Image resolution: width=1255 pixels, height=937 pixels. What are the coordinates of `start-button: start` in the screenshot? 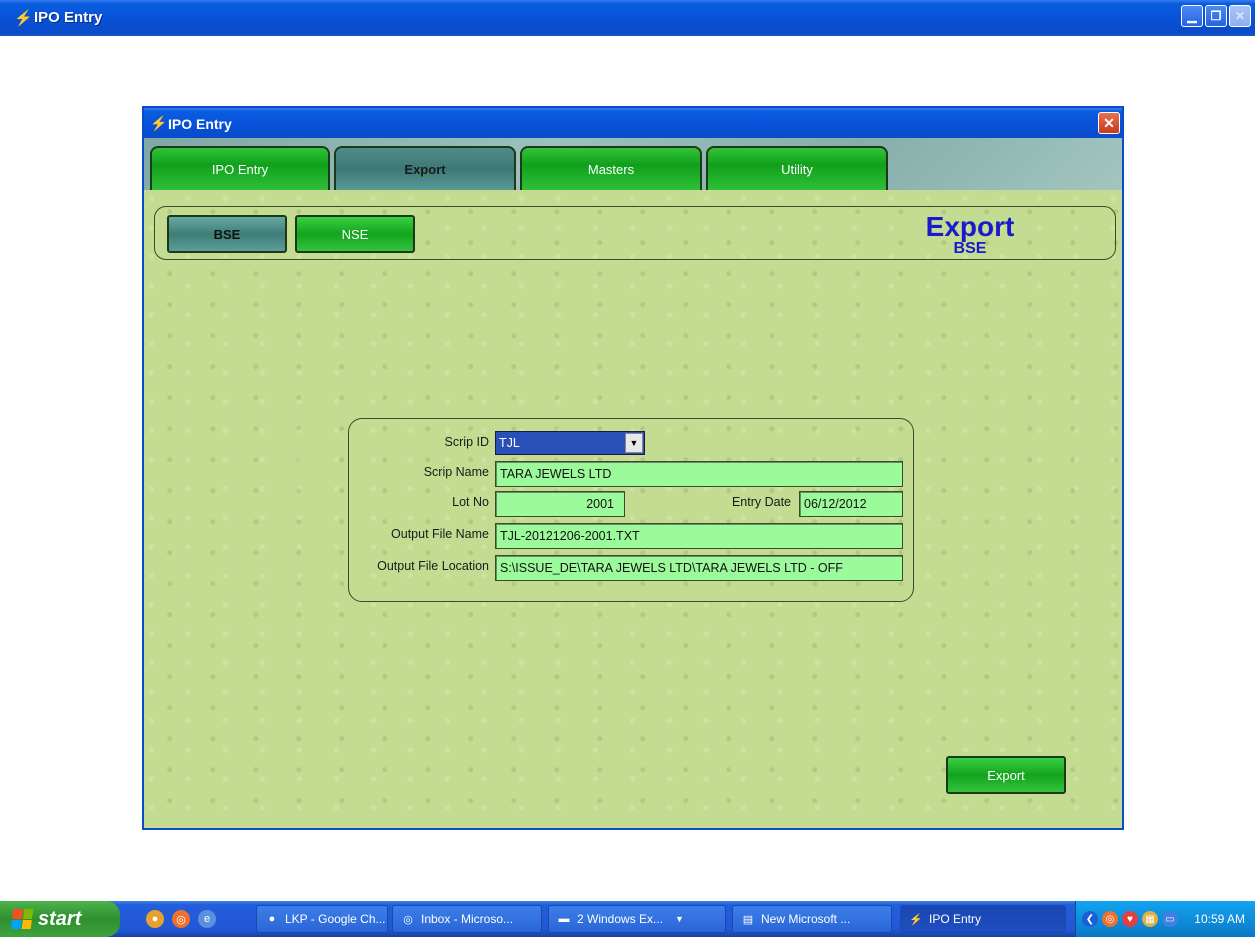 It's located at (60, 919).